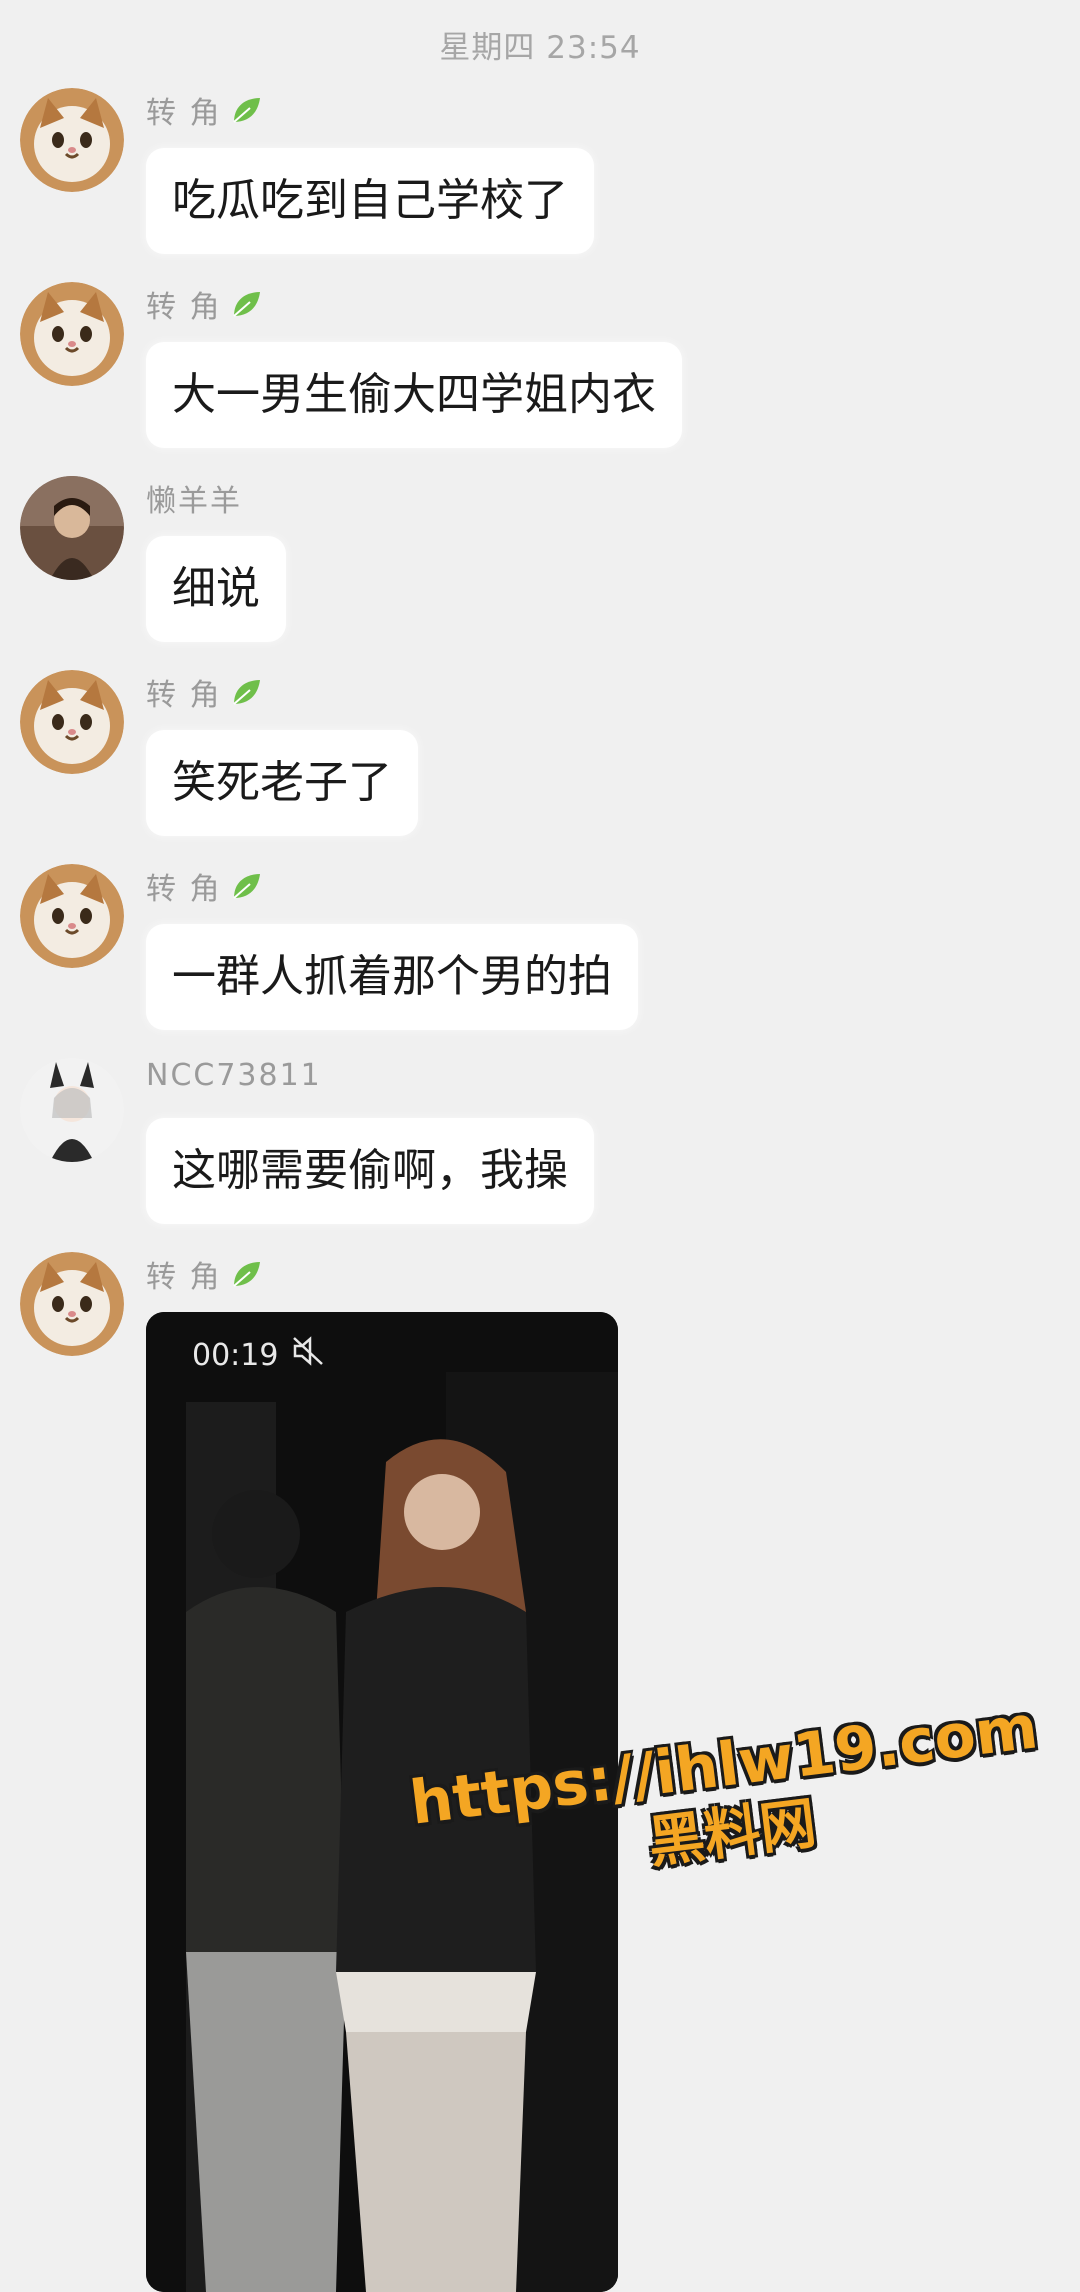 The height and width of the screenshot is (2292, 1080). Describe the element at coordinates (540, 48) in the screenshot. I see `chat-timestamp: 星期四 23:54` at that location.